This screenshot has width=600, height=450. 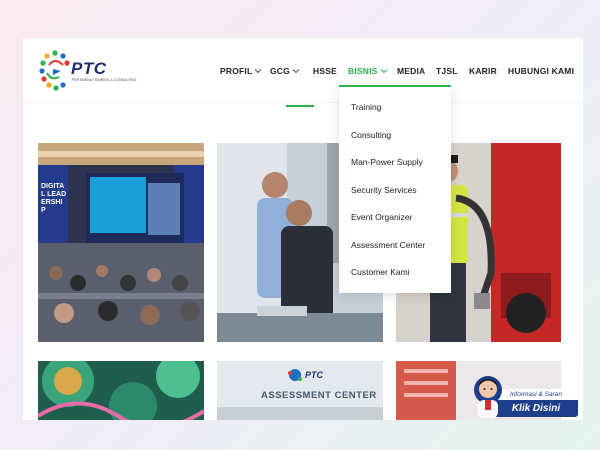 I want to click on nav-label: GCG, so click(x=280, y=71).